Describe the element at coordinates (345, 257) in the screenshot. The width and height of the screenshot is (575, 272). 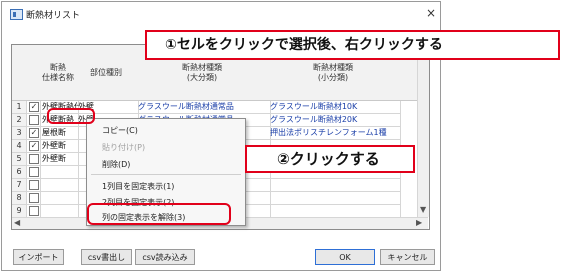
I see `ok-button: OK` at that location.